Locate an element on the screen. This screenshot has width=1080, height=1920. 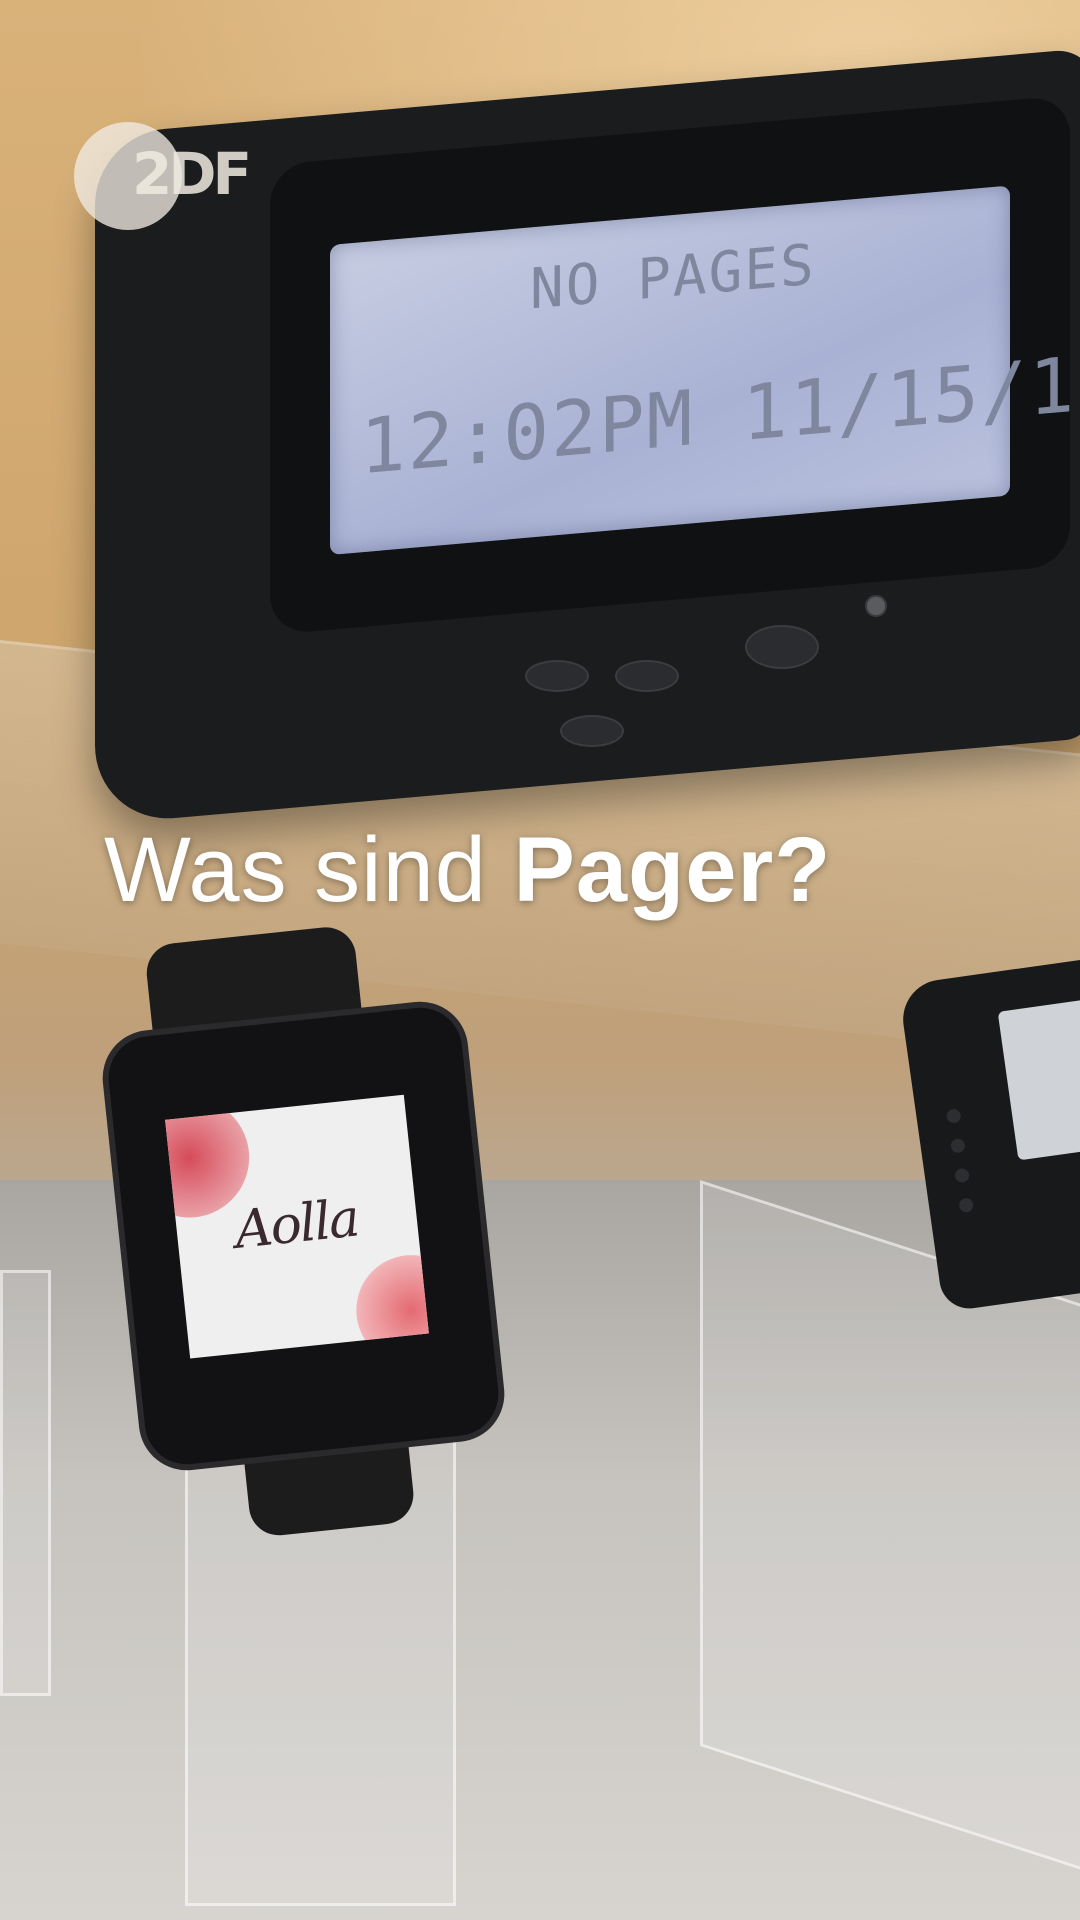
pager-indicator-light is located at coordinates (876, 606).